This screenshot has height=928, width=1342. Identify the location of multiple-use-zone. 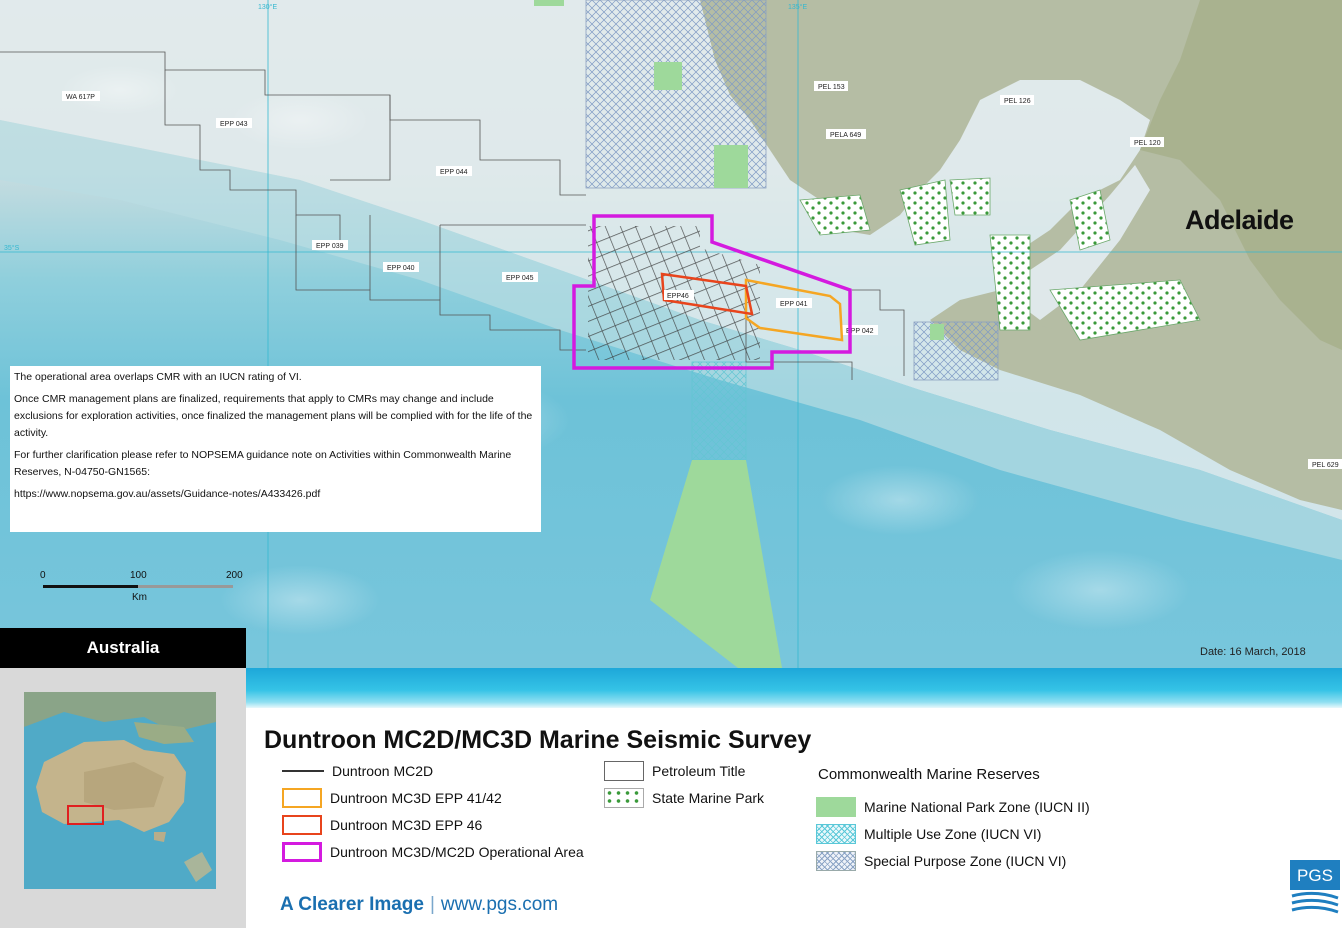
(719, 411).